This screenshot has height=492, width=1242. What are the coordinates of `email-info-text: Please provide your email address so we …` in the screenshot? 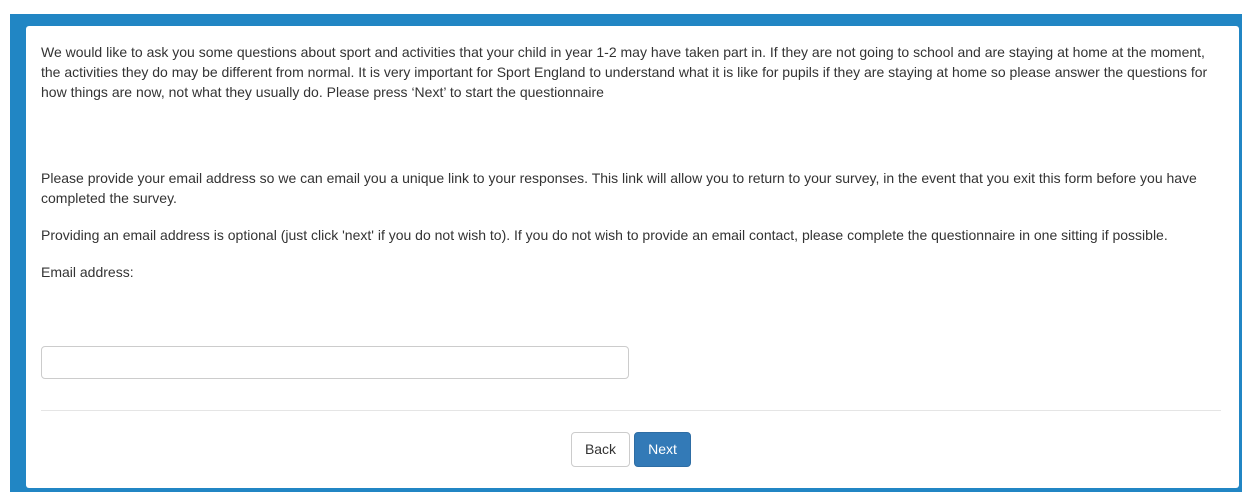 It's located at (619, 188).